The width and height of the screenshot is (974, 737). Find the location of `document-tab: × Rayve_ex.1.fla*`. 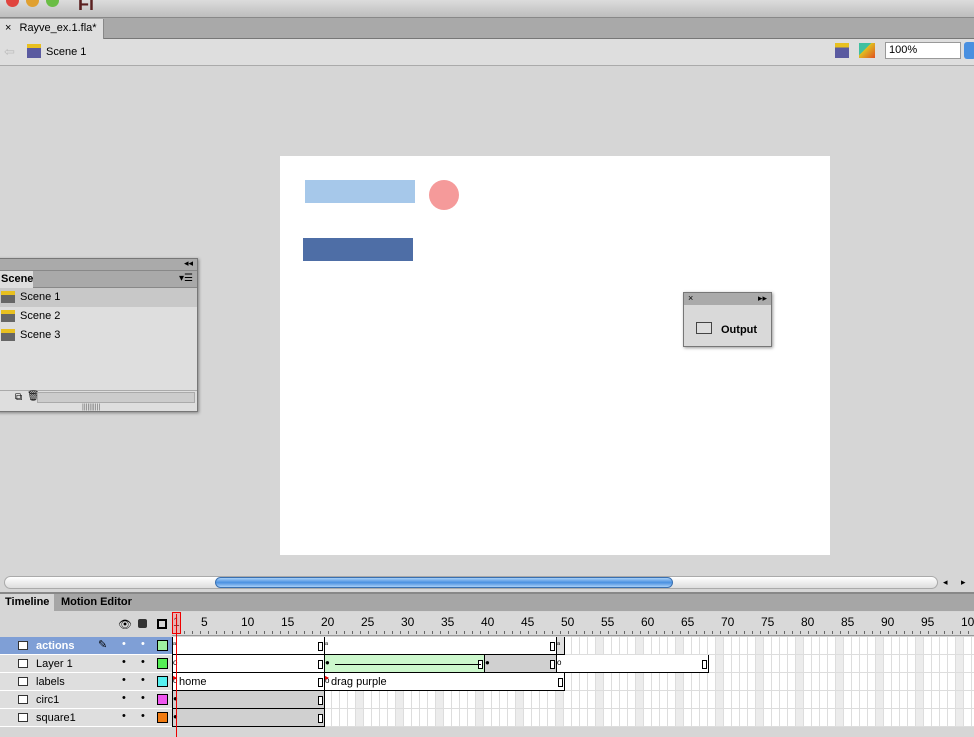

document-tab: × Rayve_ex.1.fla* is located at coordinates (52, 29).